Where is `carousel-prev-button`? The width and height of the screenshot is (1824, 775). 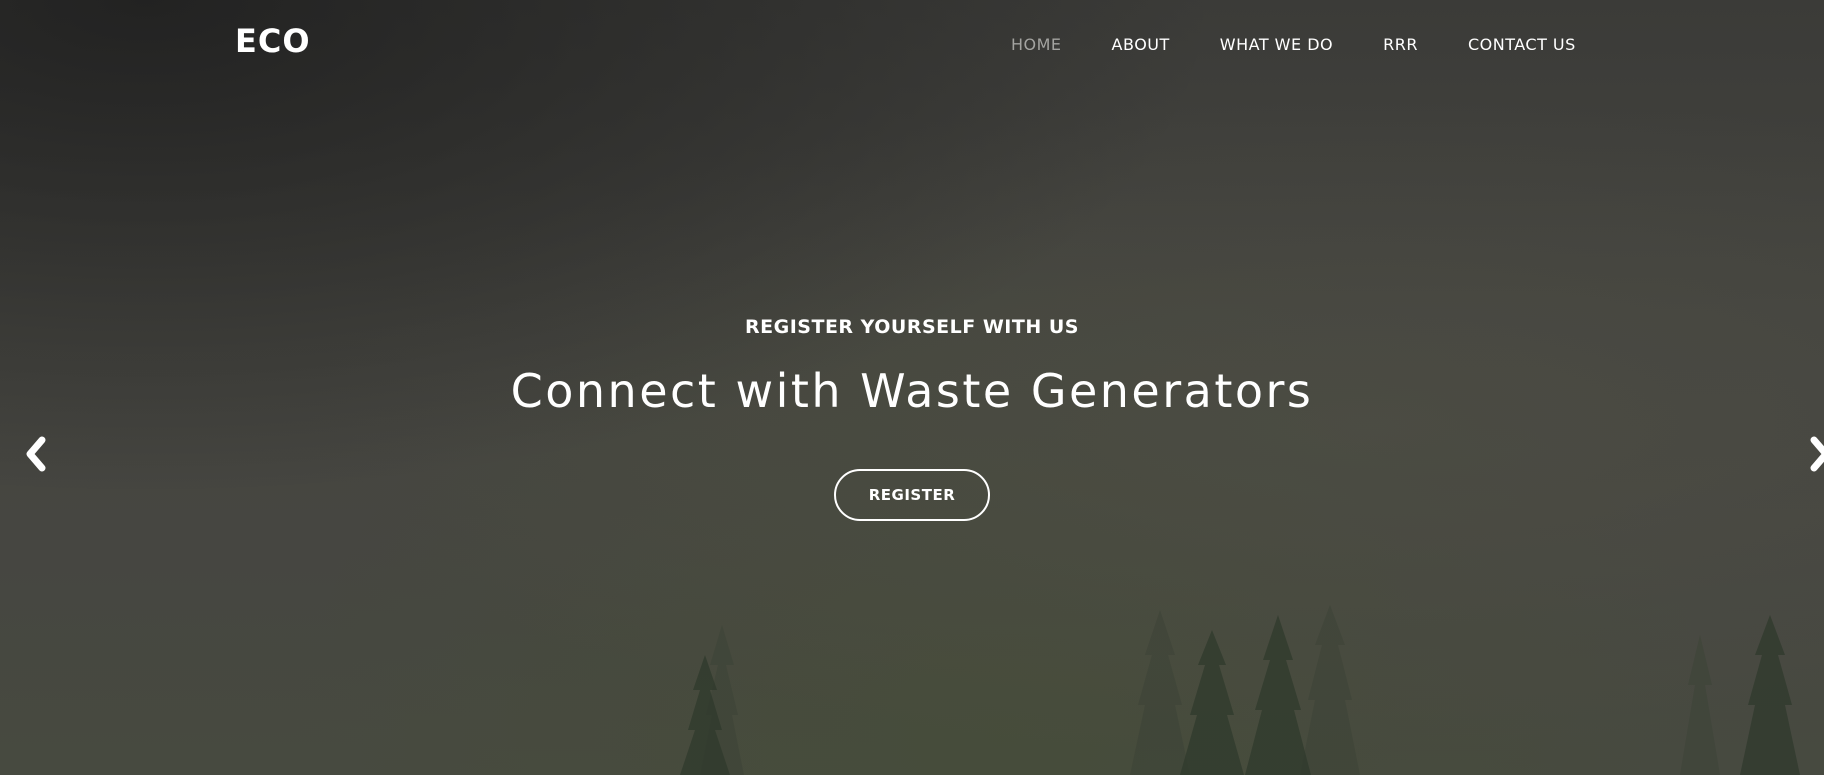
carousel-prev-button is located at coordinates (37, 454).